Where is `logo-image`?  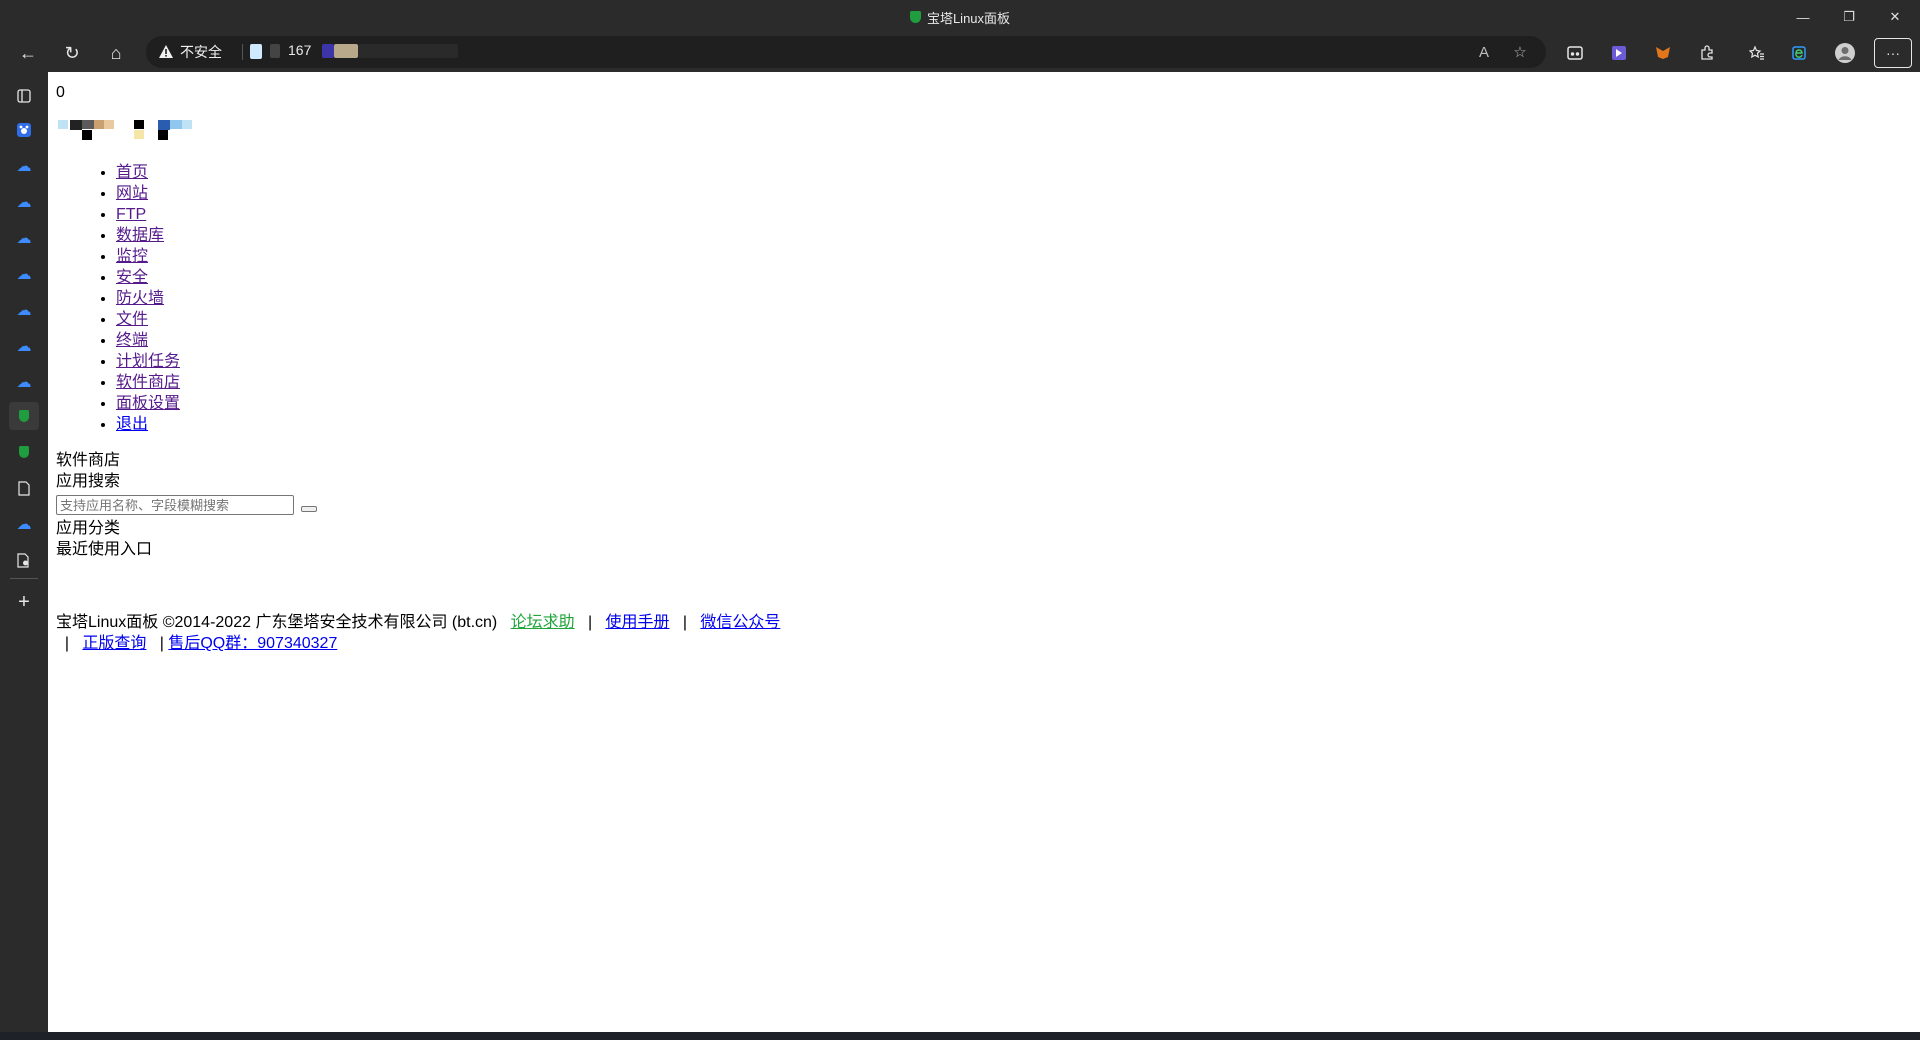
logo-image is located at coordinates (128, 132).